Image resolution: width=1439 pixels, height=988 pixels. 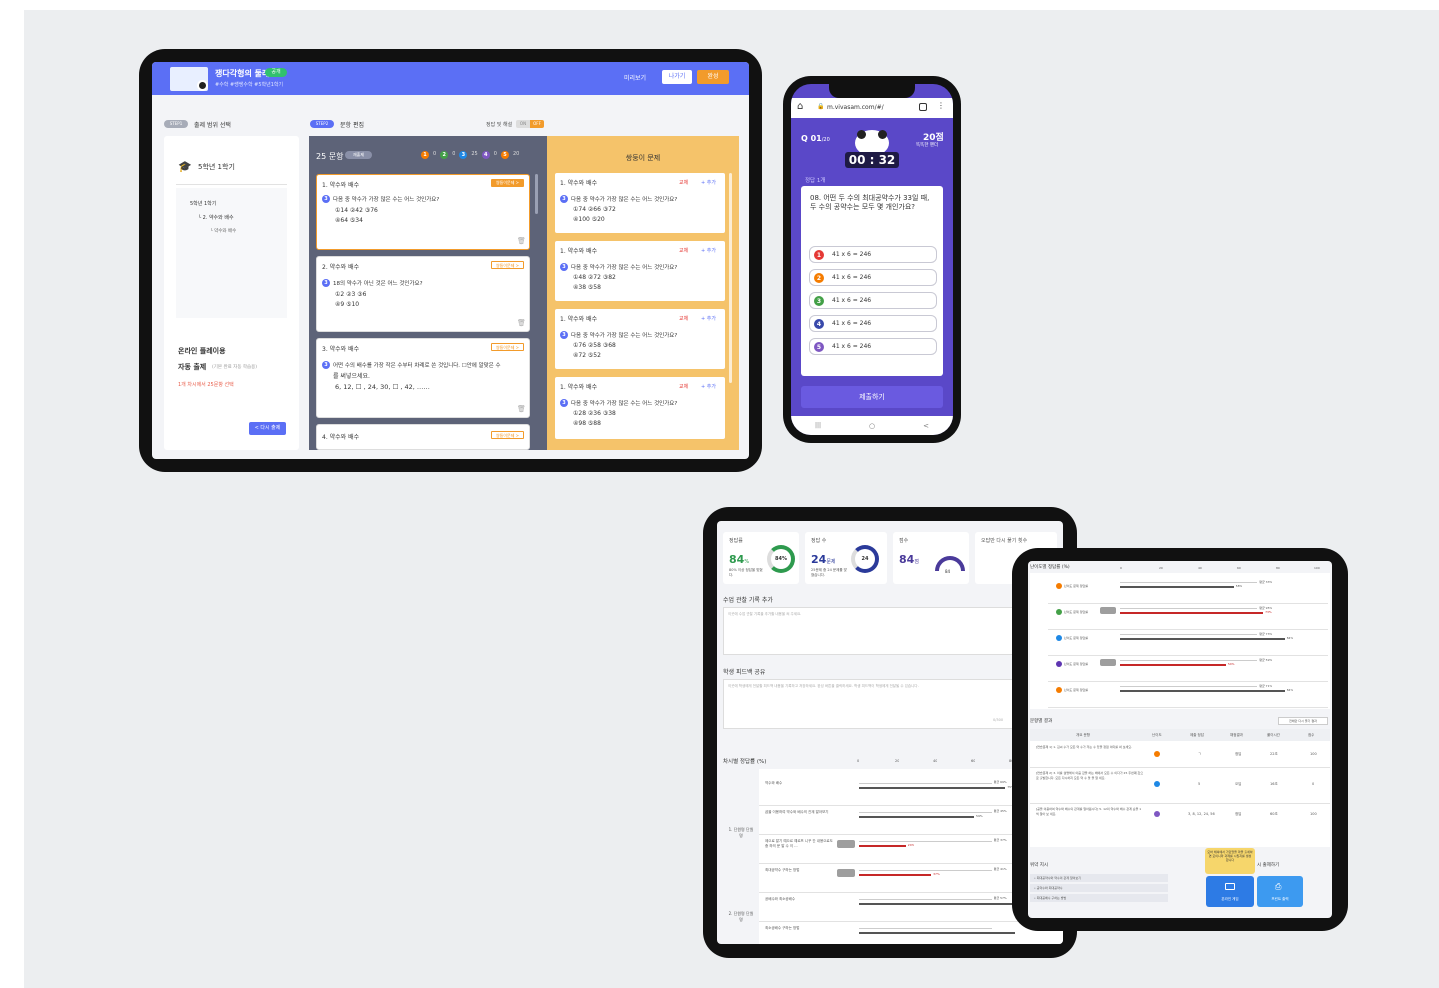 I want to click on online-game-button: 온라인 게임, so click(x=1230, y=891).